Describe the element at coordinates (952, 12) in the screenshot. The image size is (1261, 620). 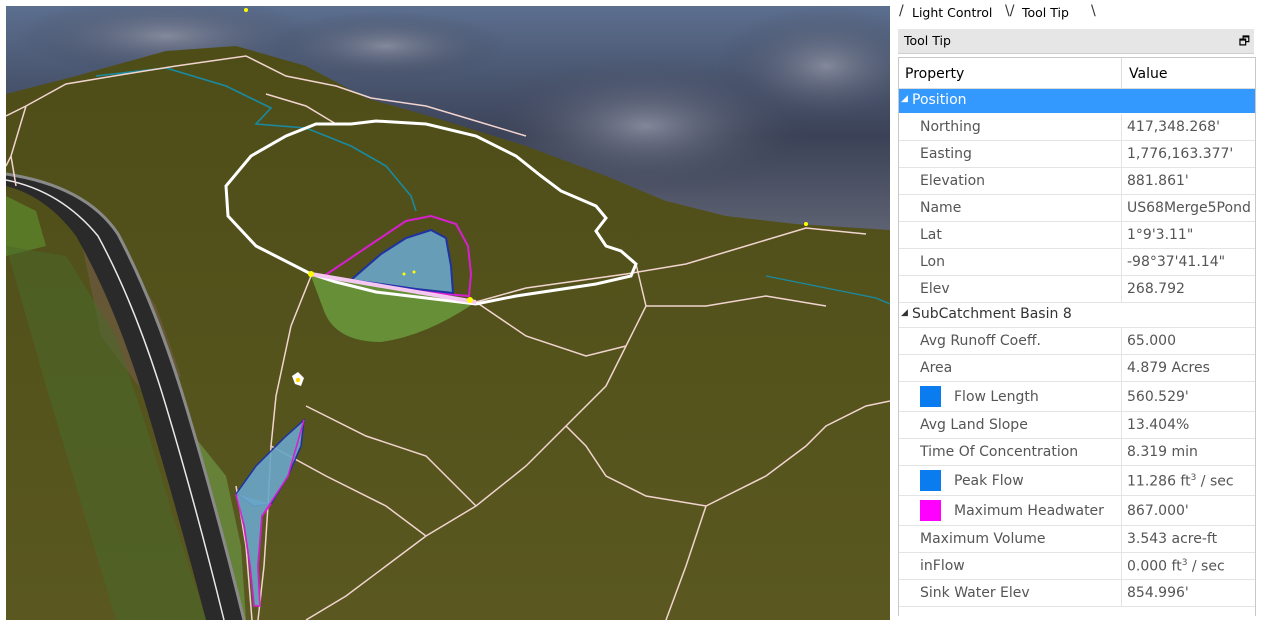
I see `tab-light-control: Light Control` at that location.